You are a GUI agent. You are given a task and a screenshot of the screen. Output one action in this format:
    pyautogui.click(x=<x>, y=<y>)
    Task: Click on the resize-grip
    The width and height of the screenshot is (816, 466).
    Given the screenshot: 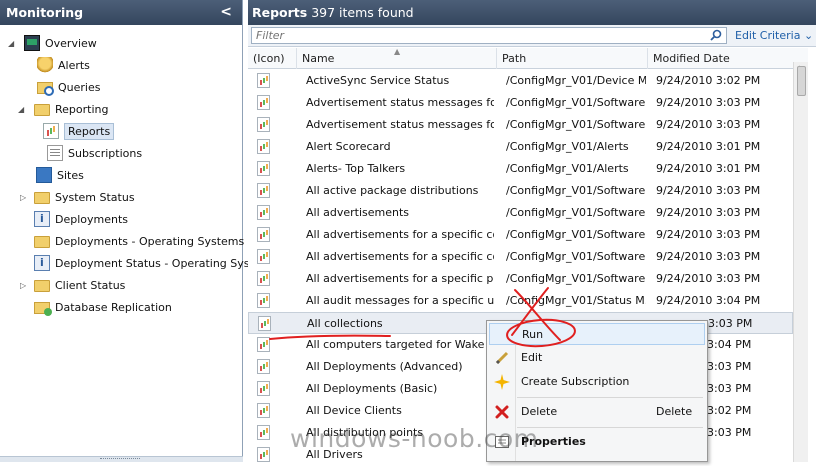 What is the action you would take?
    pyautogui.click(x=120, y=459)
    